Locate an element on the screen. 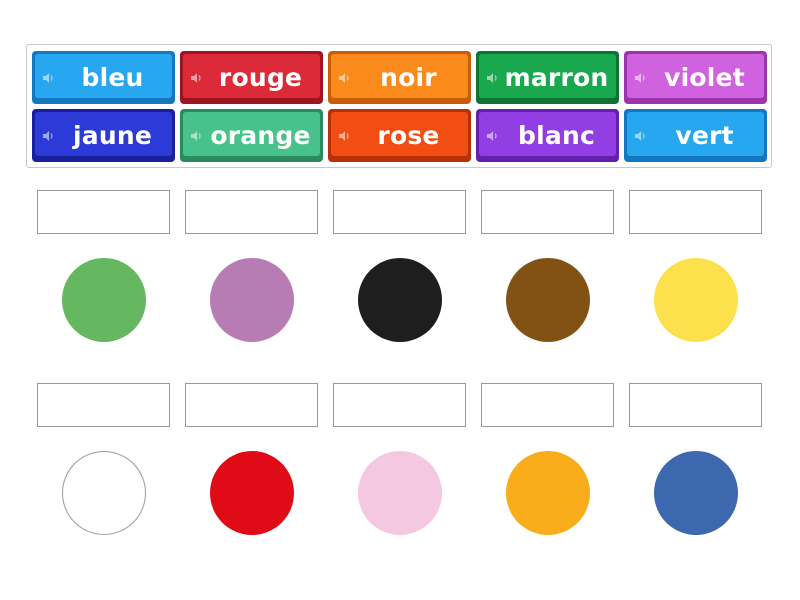 The image size is (800, 600). word-tile-label: marron is located at coordinates (556, 77).